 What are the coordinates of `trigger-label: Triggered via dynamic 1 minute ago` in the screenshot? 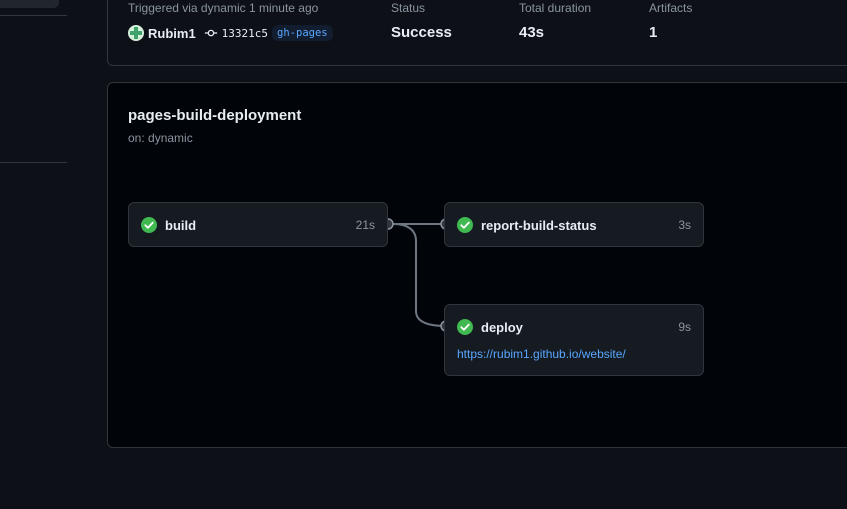 It's located at (223, 8).